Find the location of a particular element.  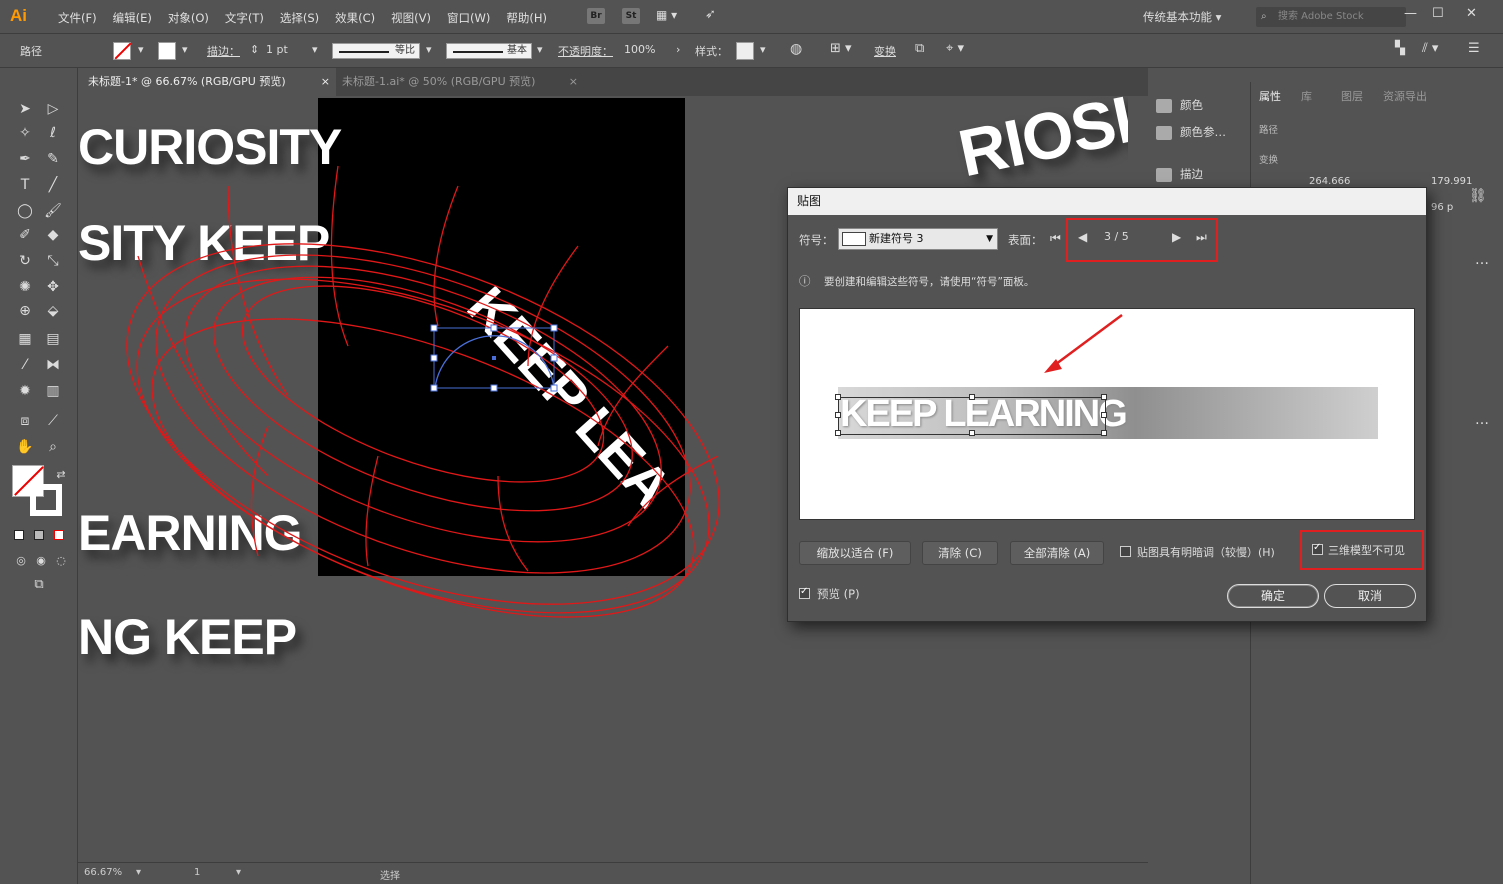

menu-edit: 编辑(E) is located at coordinates (132, 18).